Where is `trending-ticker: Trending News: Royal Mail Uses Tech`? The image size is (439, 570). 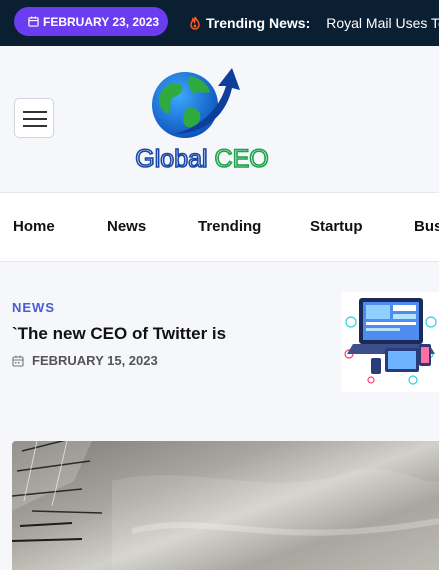
trending-ticker: Trending News: Royal Mail Uses Tech is located at coordinates (313, 23).